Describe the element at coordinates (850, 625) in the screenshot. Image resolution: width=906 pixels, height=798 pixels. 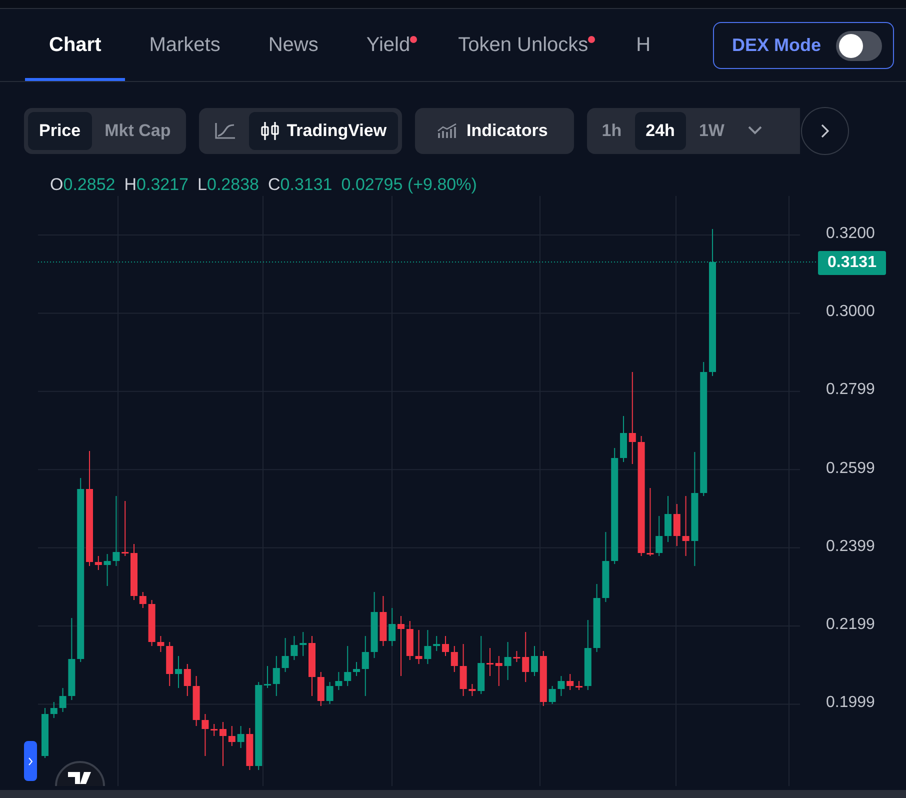
I see `price-axis-label: 0.2199` at that location.